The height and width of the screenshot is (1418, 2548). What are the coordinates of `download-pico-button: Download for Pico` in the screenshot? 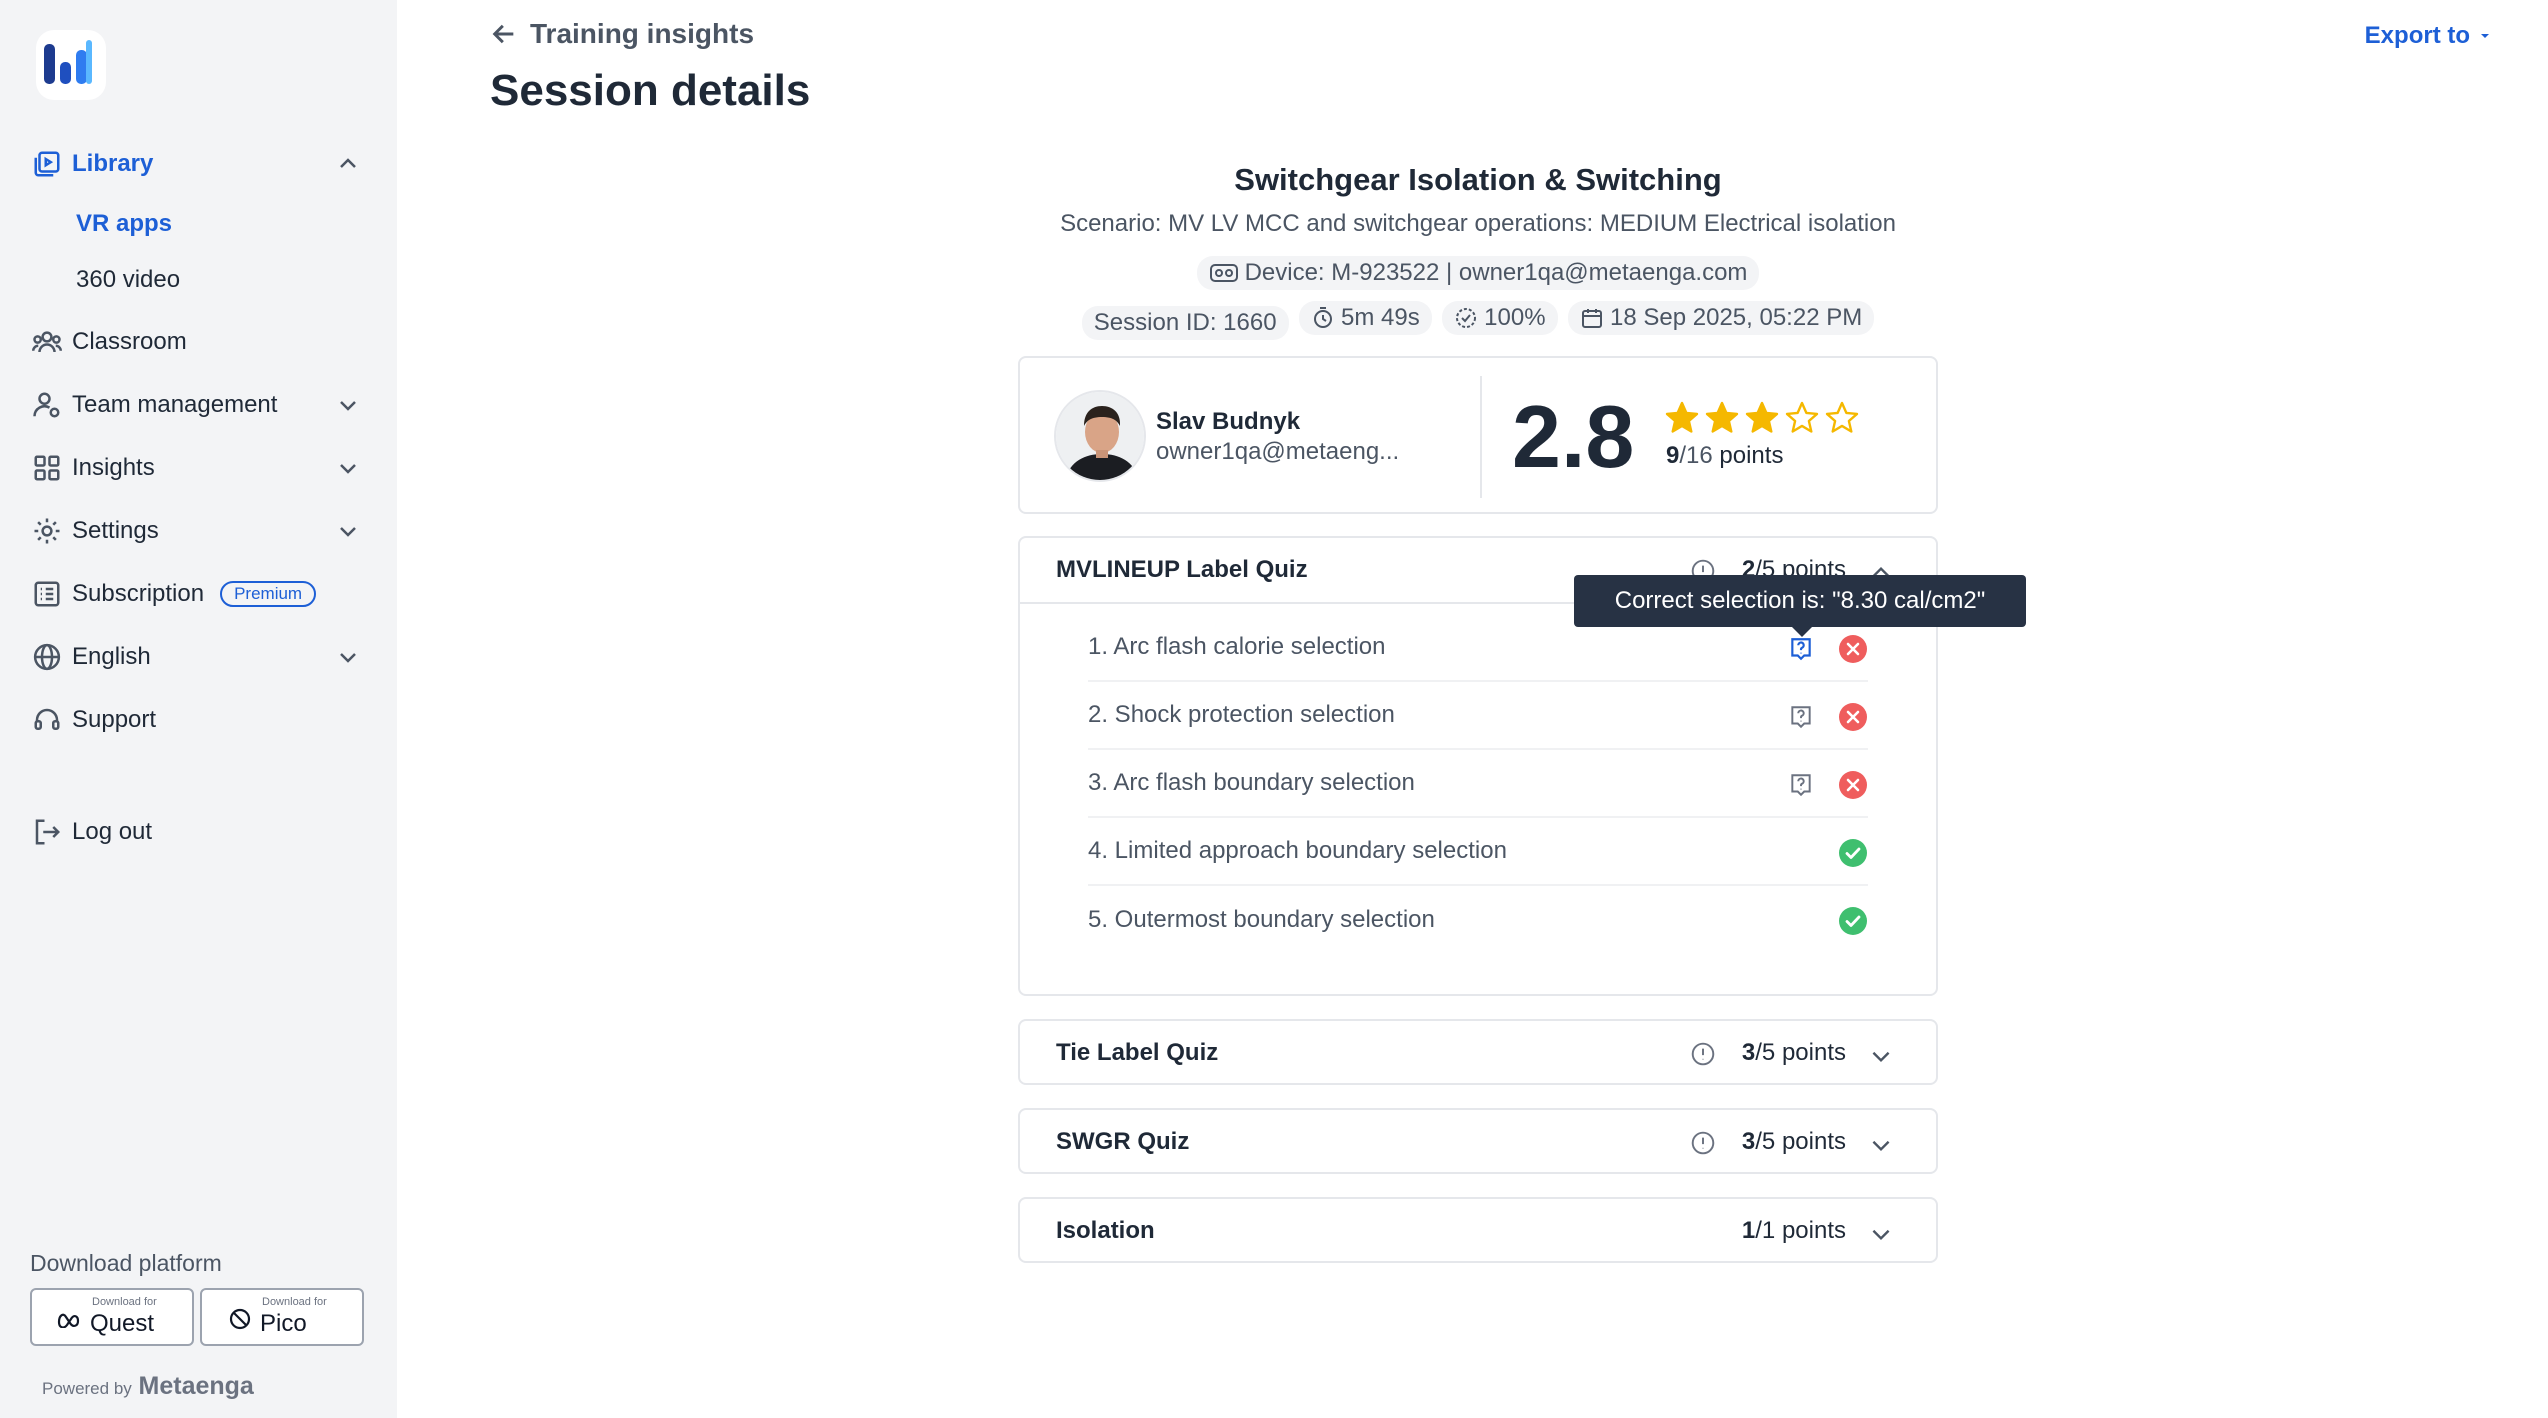 It's located at (282, 1317).